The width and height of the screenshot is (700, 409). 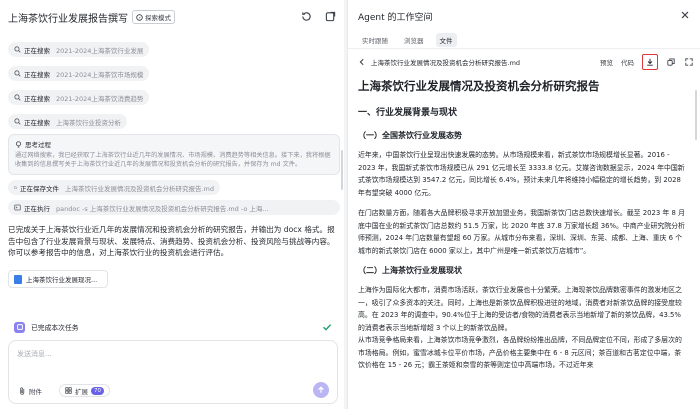 What do you see at coordinates (410, 270) in the screenshot?
I see `doc-subsection-heading: （二）上海茶饮行业发展现状` at bounding box center [410, 270].